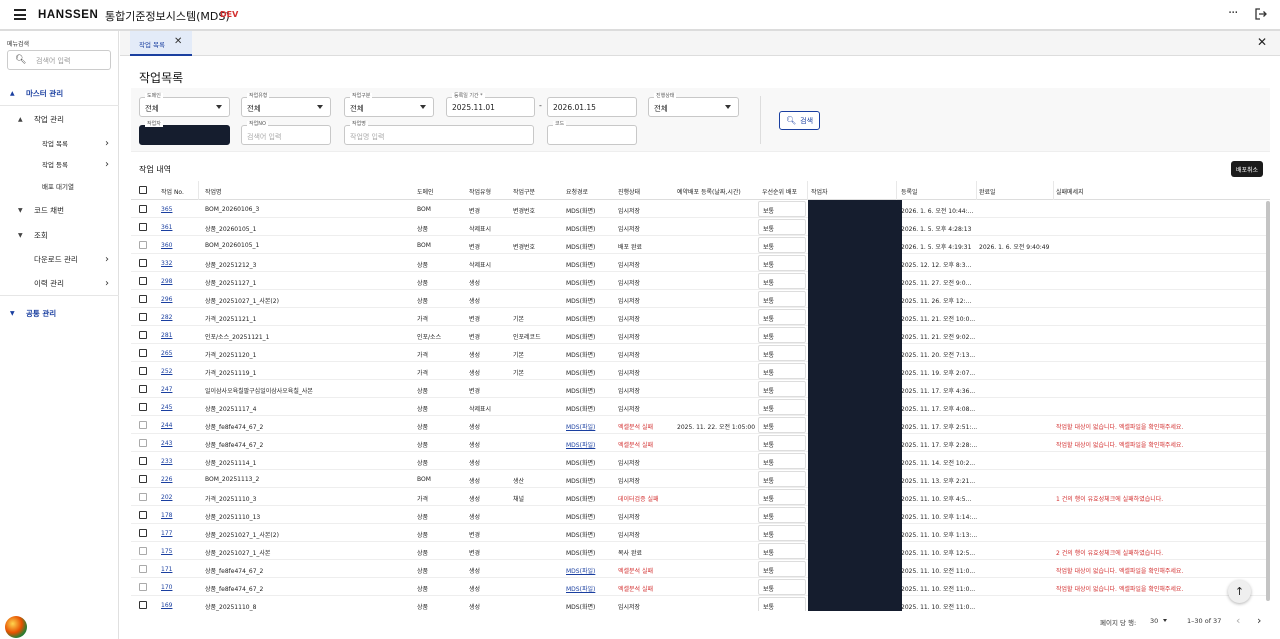 The width and height of the screenshot is (1280, 639). Describe the element at coordinates (592, 107) in the screenshot. I see `reg-date-to-field: 2026.01.15` at that location.